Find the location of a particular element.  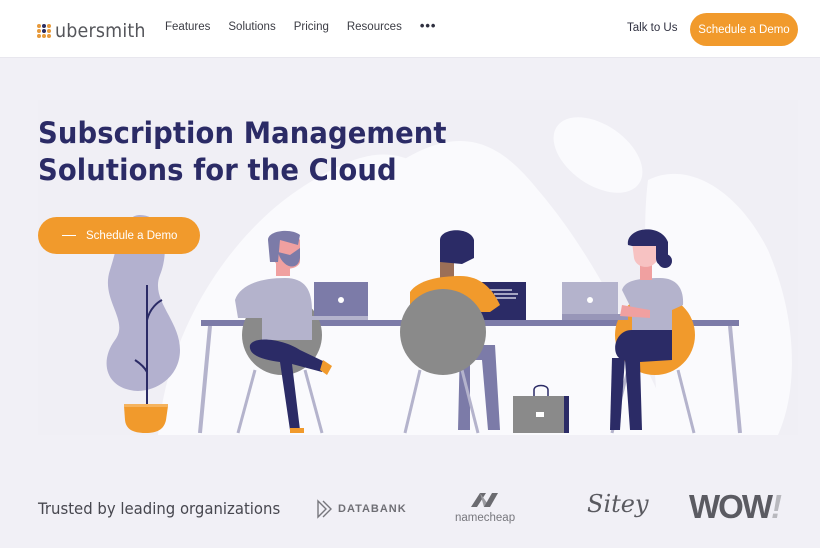

wow-text: WOW is located at coordinates (731, 506).